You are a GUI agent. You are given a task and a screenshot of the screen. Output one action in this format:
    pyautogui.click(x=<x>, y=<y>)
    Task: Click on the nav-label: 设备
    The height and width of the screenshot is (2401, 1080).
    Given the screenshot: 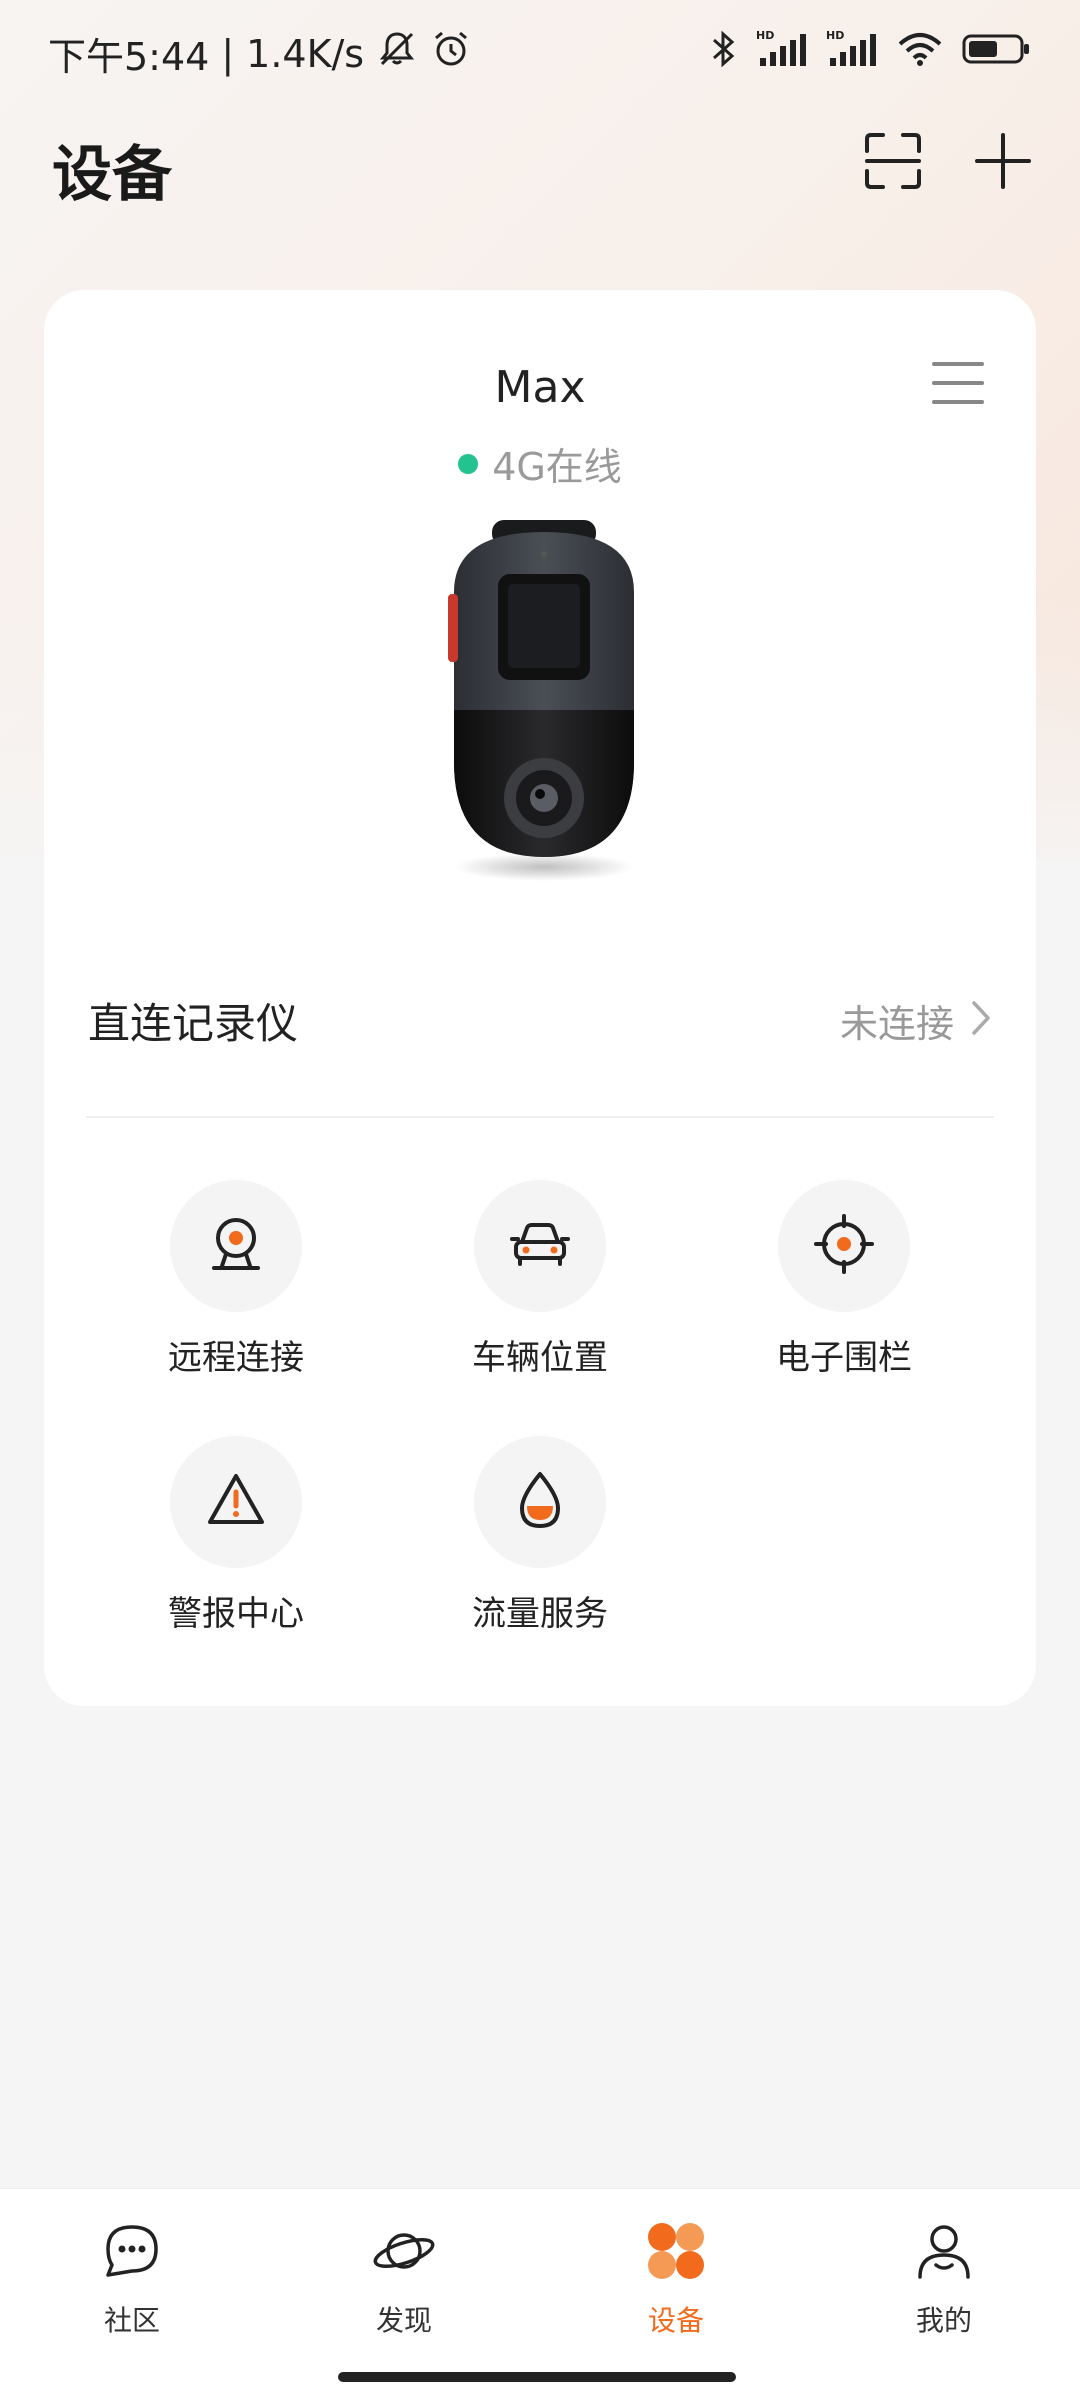 What is the action you would take?
    pyautogui.click(x=675, y=2320)
    